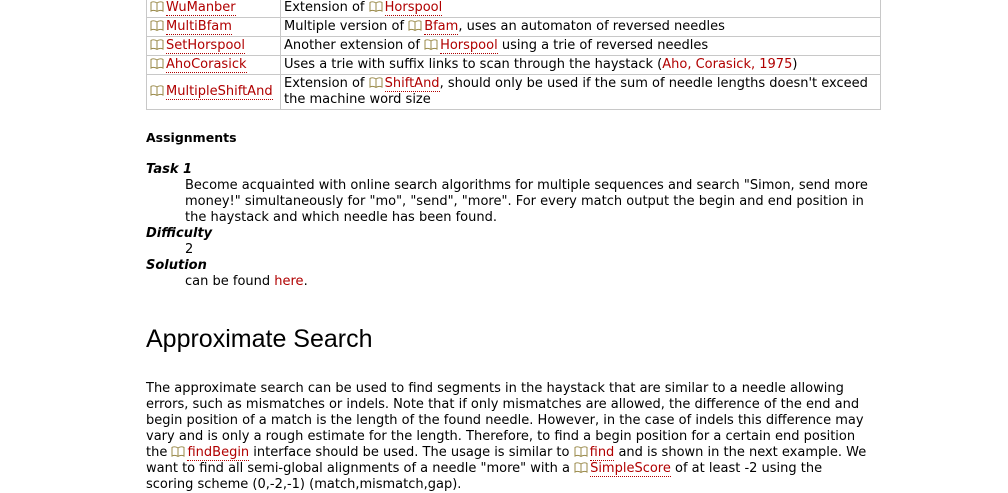 The image size is (1008, 493). I want to click on find-link: find, so click(602, 453).